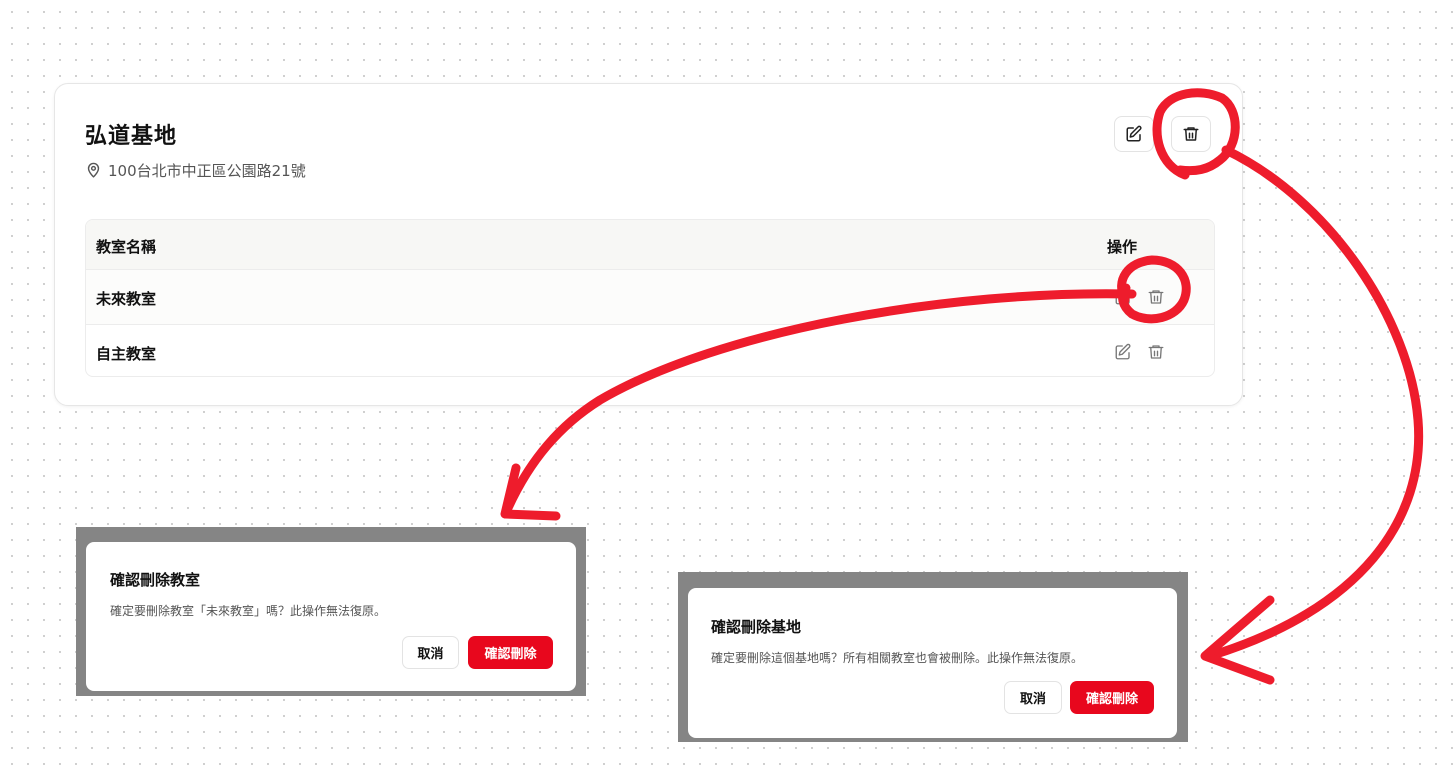 This screenshot has height=770, width=1456. I want to click on edit-base-button, so click(1134, 134).